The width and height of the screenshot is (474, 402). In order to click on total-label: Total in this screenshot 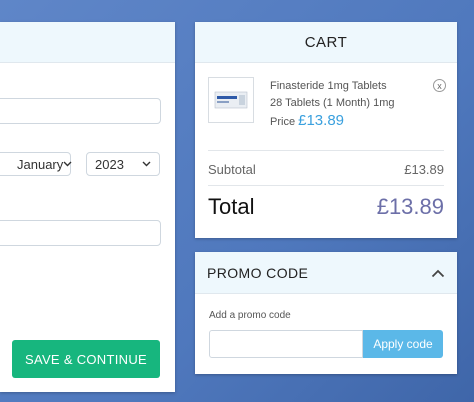, I will do `click(231, 206)`.